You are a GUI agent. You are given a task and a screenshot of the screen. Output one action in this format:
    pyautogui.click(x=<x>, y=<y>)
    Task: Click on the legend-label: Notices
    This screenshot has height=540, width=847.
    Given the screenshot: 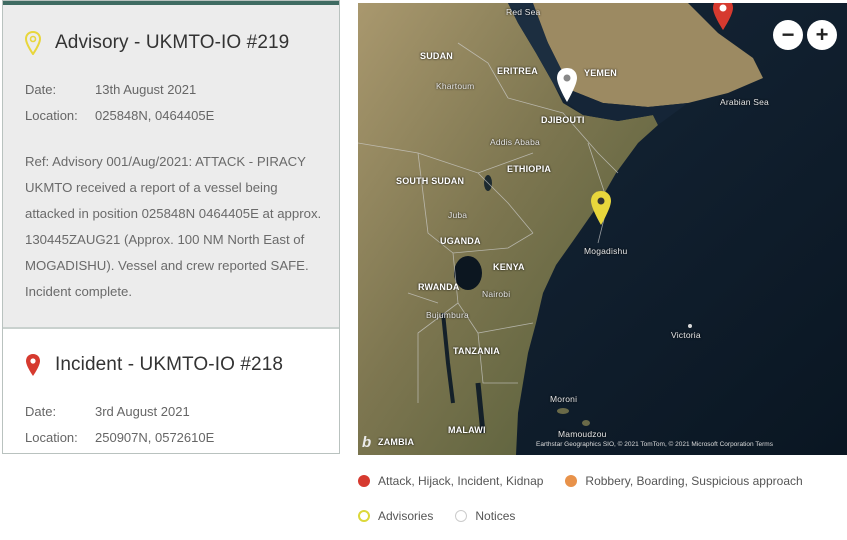 What is the action you would take?
    pyautogui.click(x=495, y=516)
    